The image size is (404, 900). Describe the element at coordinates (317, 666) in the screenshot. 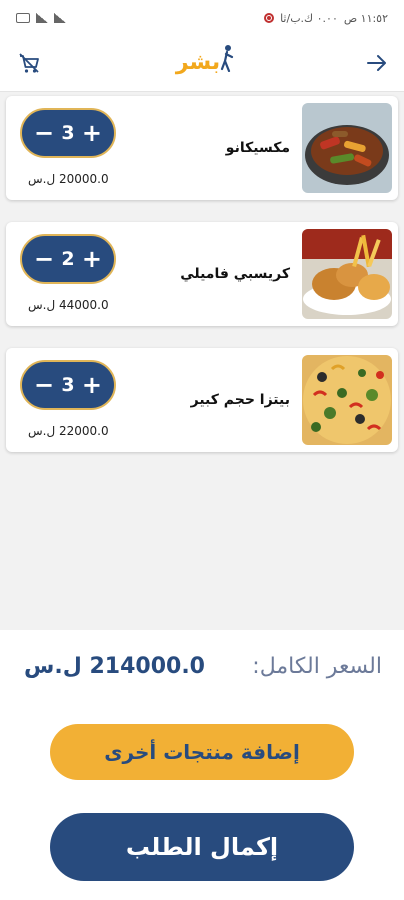

I see `total-label: السعر الكامل:` at that location.